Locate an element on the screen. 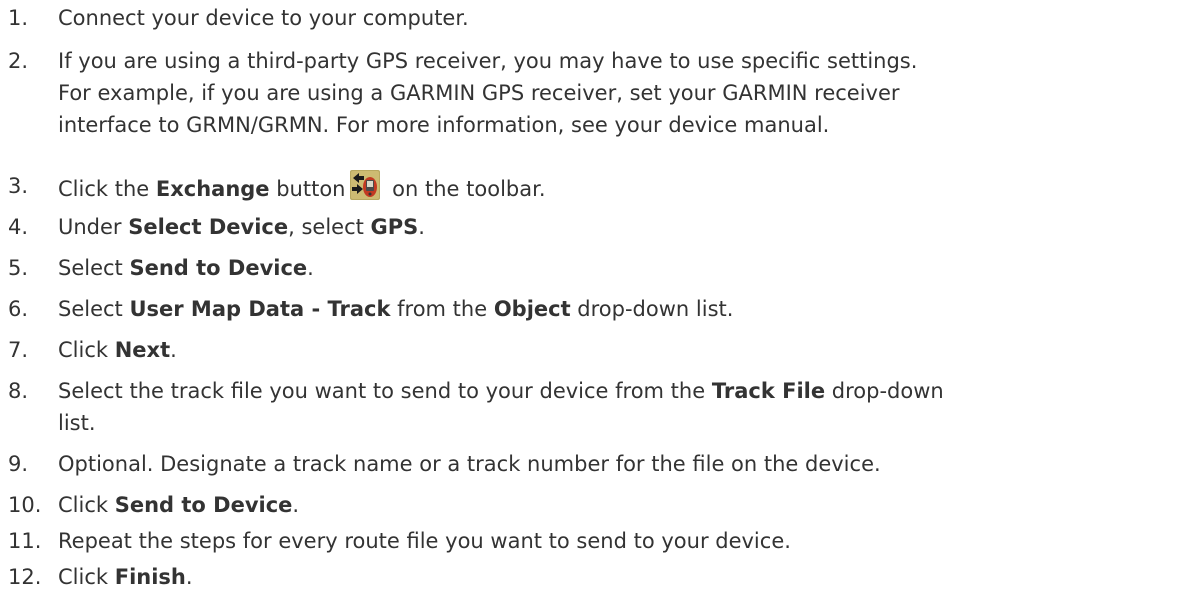 The width and height of the screenshot is (1200, 594). text-segment: Click the is located at coordinates (107, 189).